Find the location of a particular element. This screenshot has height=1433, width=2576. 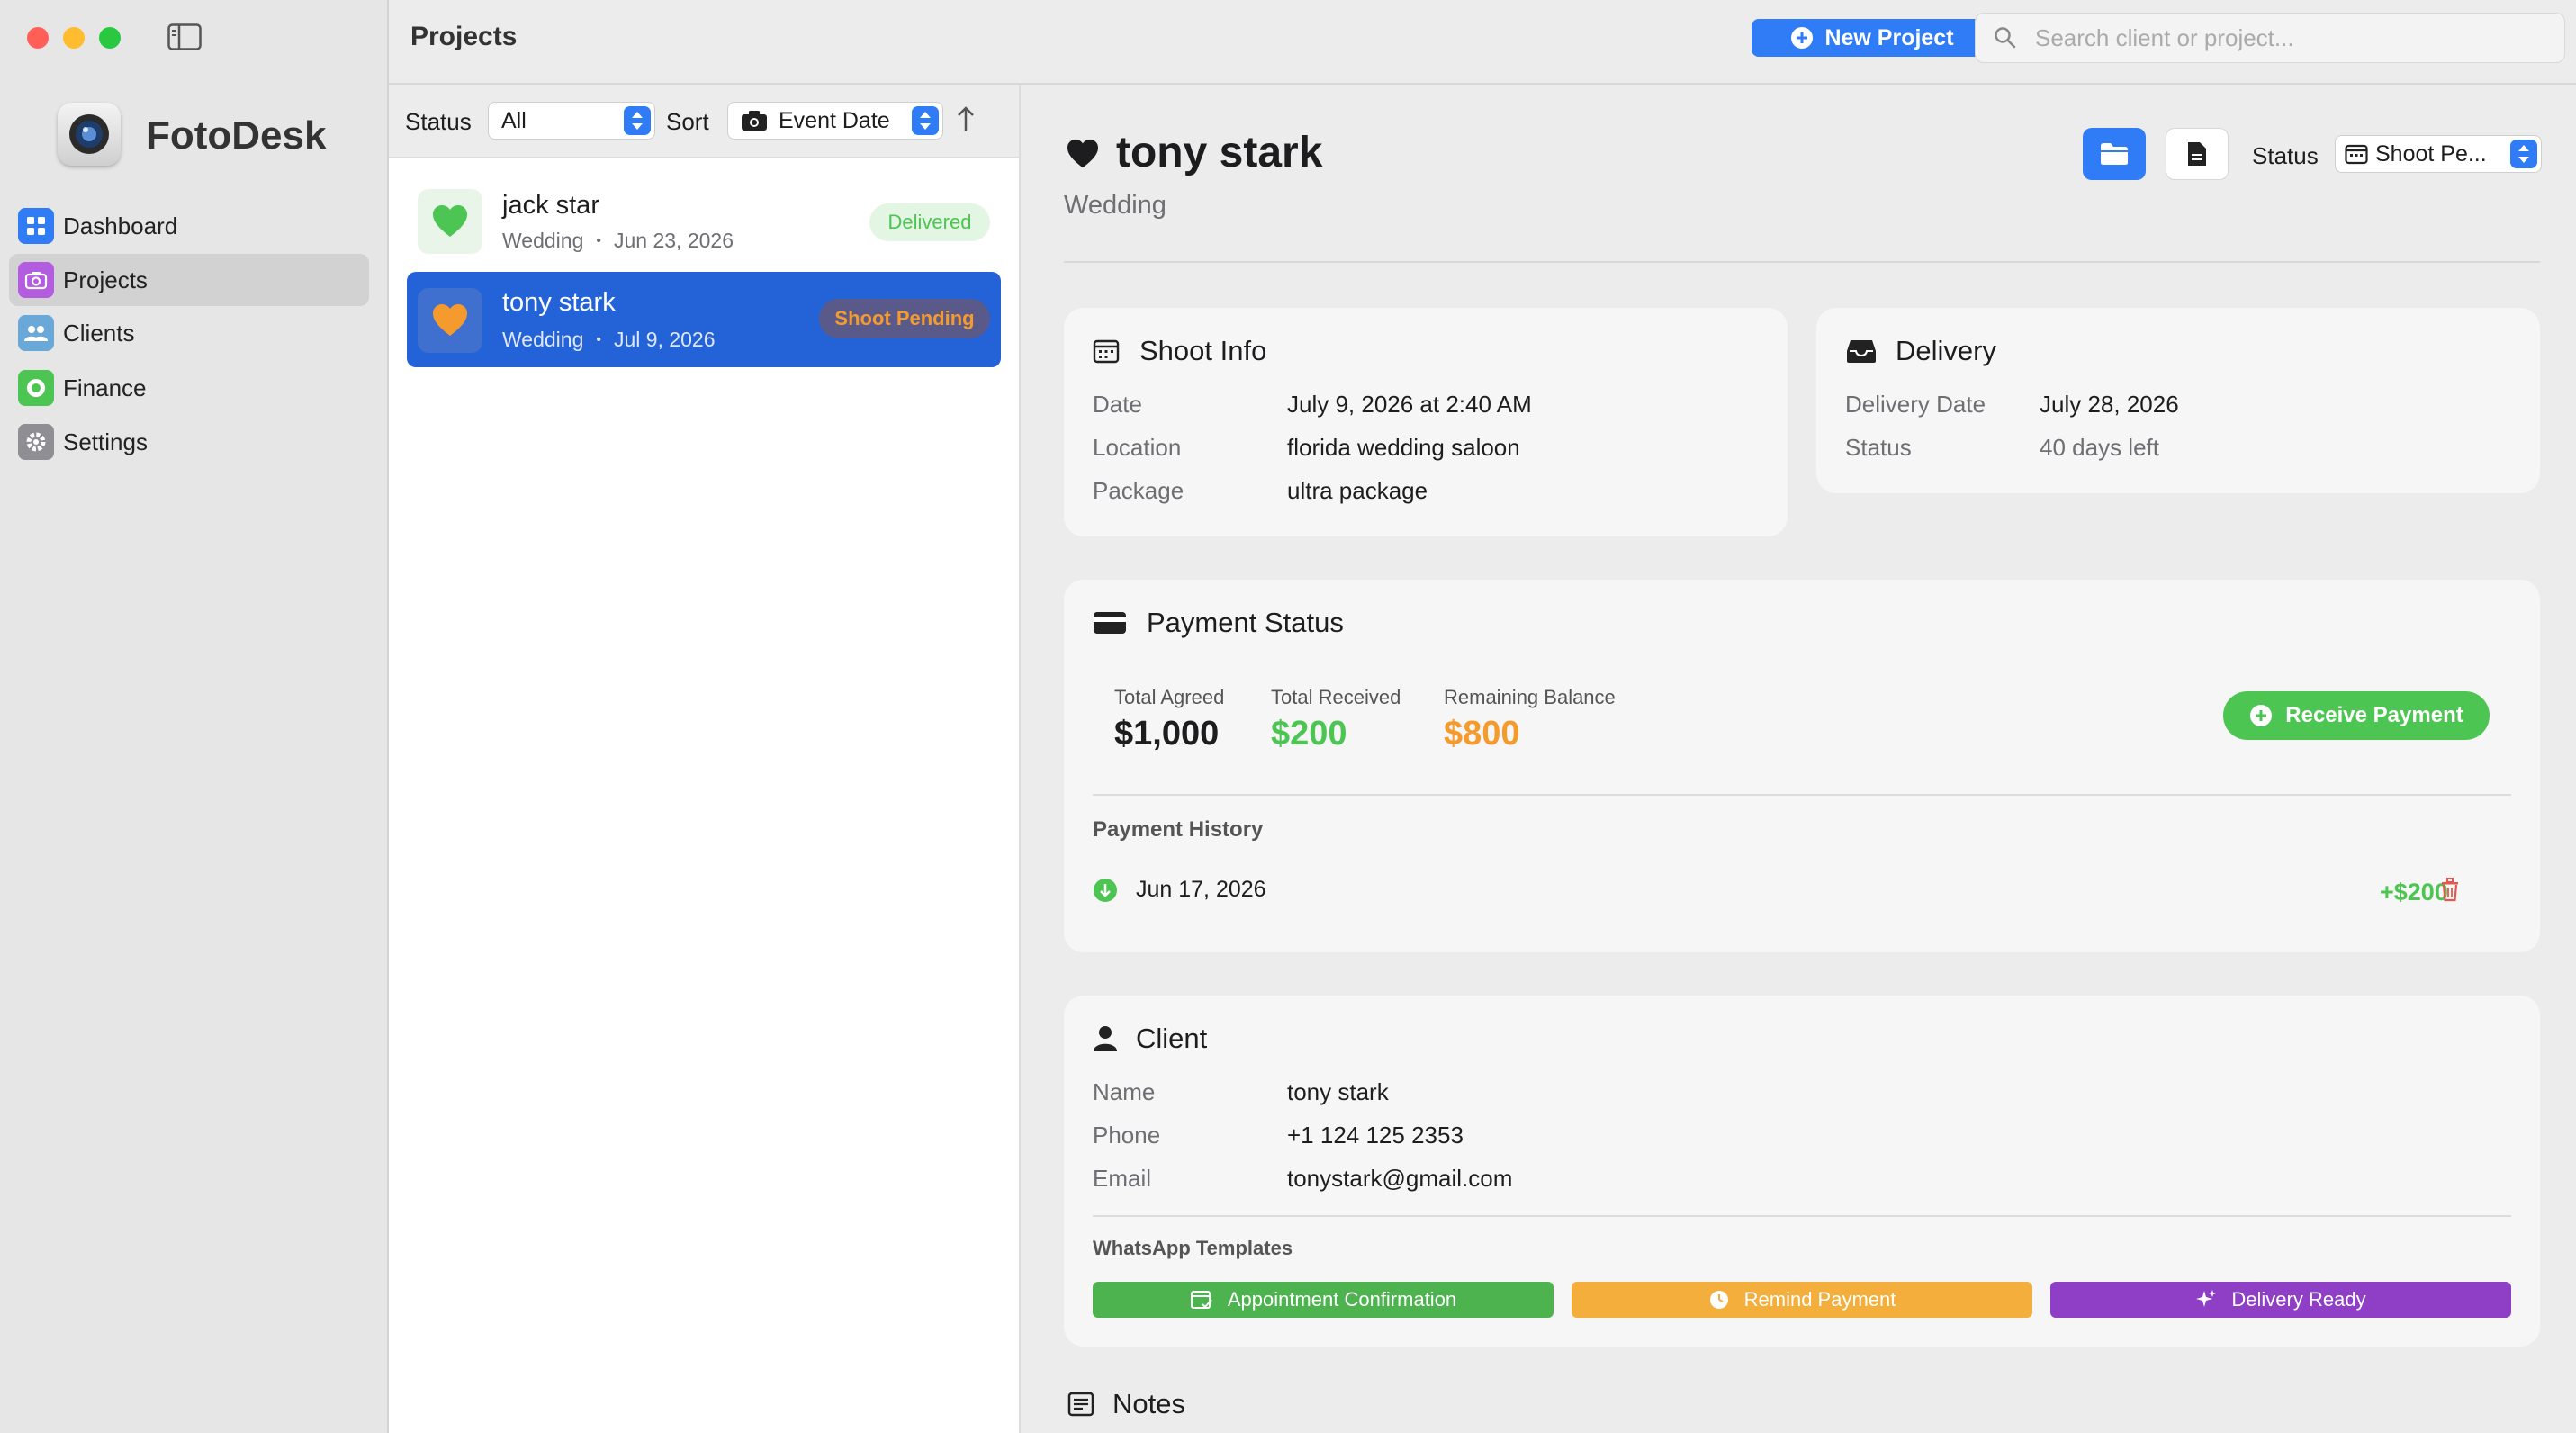

sidebar-item-label: Dashboard is located at coordinates (120, 225).